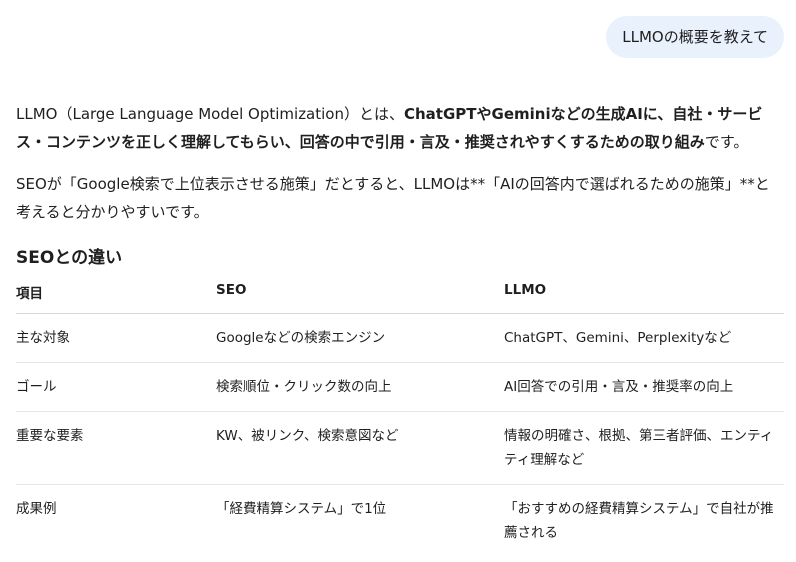 The width and height of the screenshot is (796, 562). What do you see at coordinates (360, 338) in the screenshot?
I see `table-cell: Googleなどの検索エンジン` at bounding box center [360, 338].